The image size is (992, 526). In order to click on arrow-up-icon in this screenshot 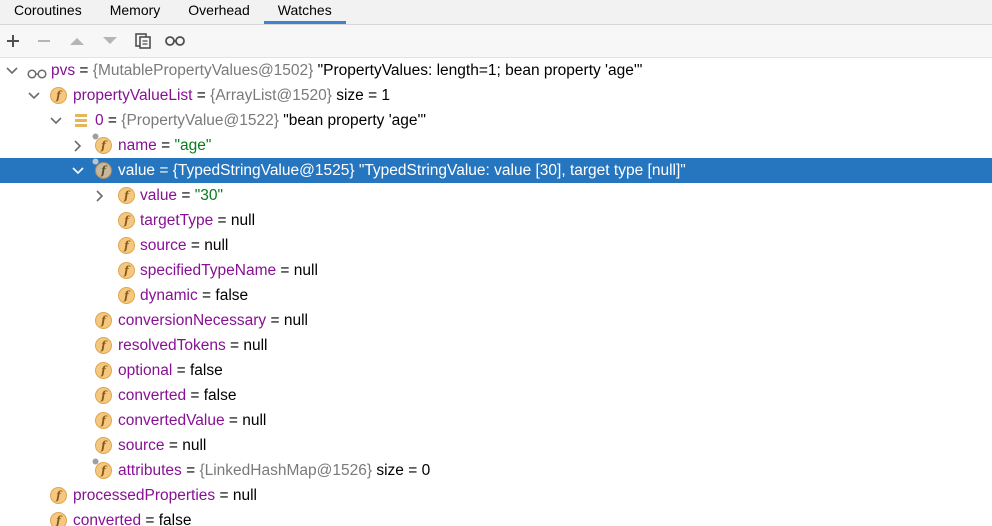, I will do `click(77, 41)`.